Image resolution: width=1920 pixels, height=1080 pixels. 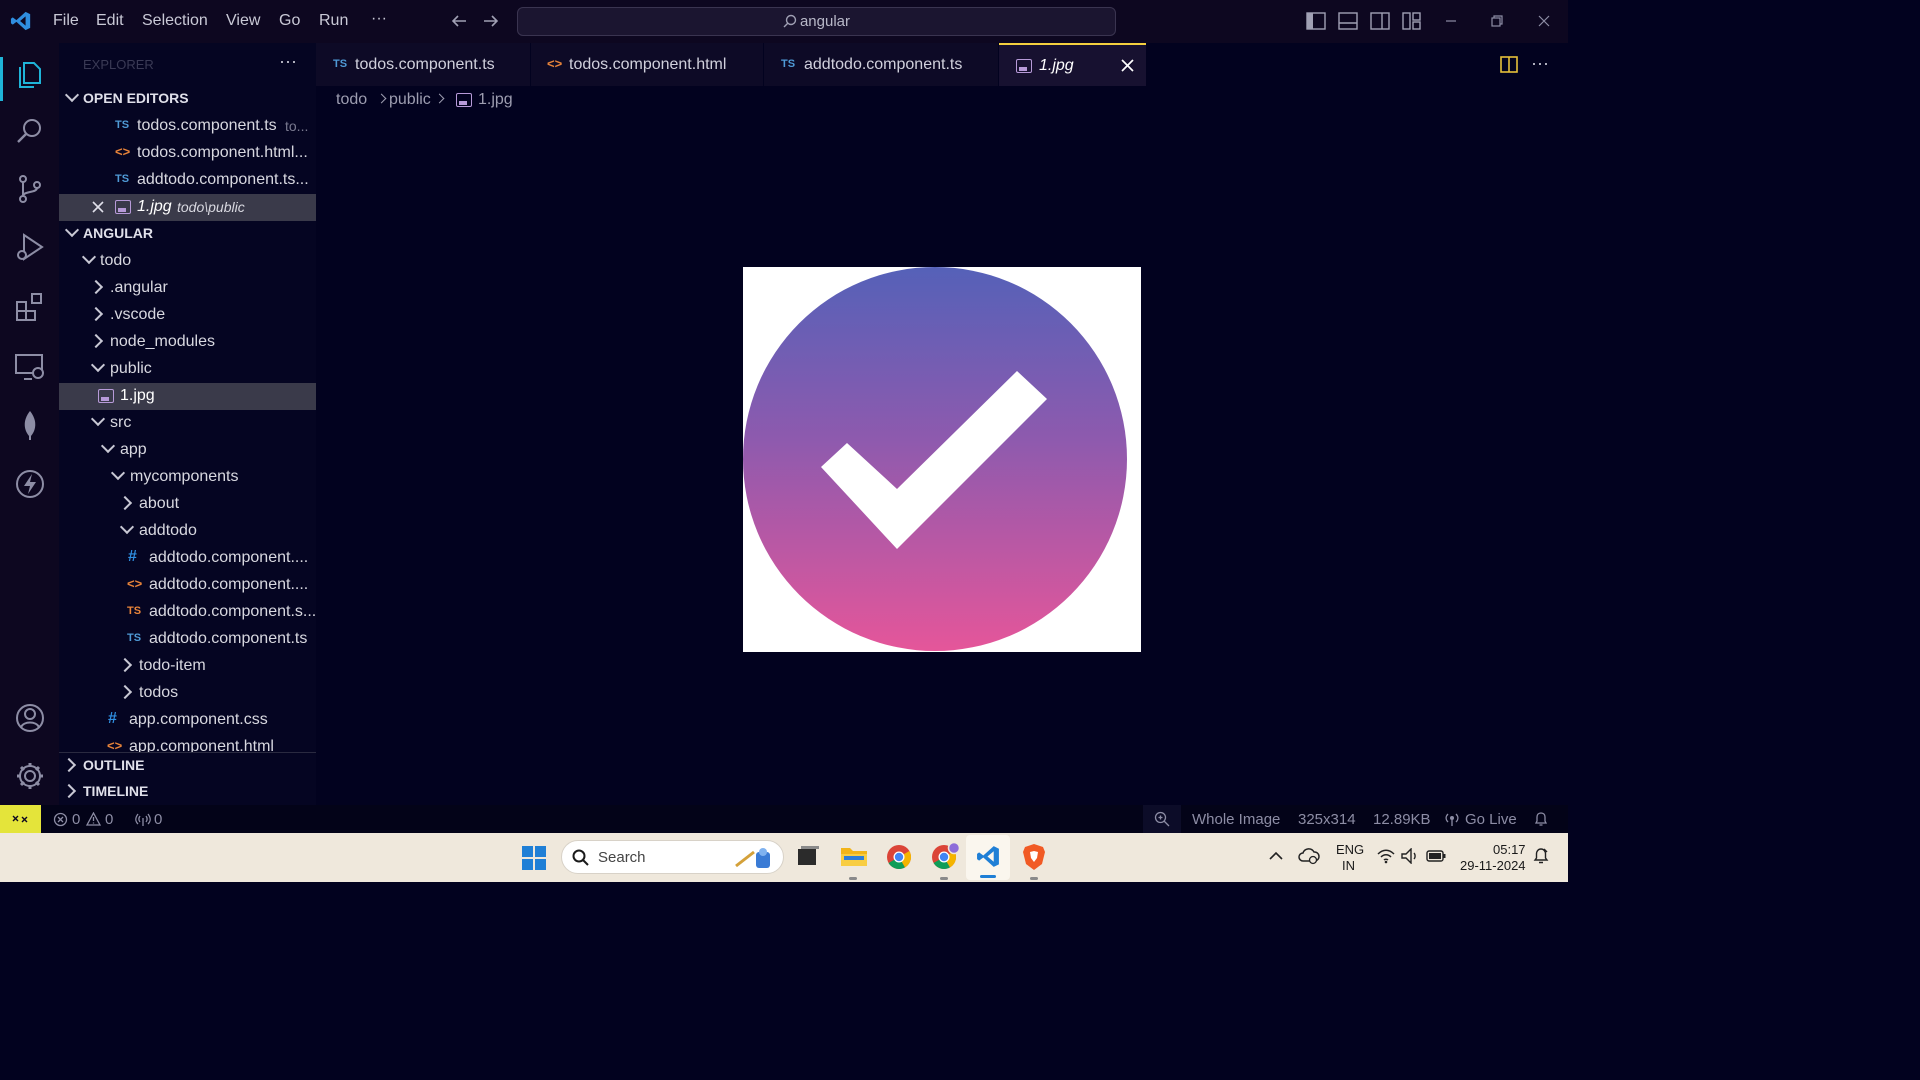 What do you see at coordinates (1451, 21) in the screenshot?
I see `minimize-icon` at bounding box center [1451, 21].